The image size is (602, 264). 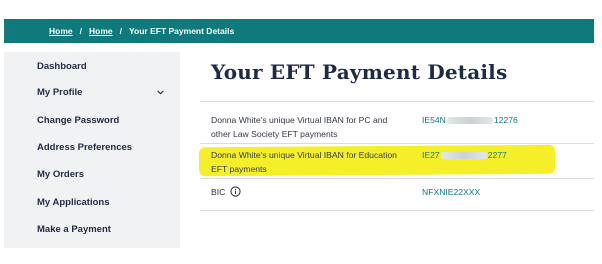 I want to click on iban-pc-value: IE54N 12276, so click(x=470, y=120).